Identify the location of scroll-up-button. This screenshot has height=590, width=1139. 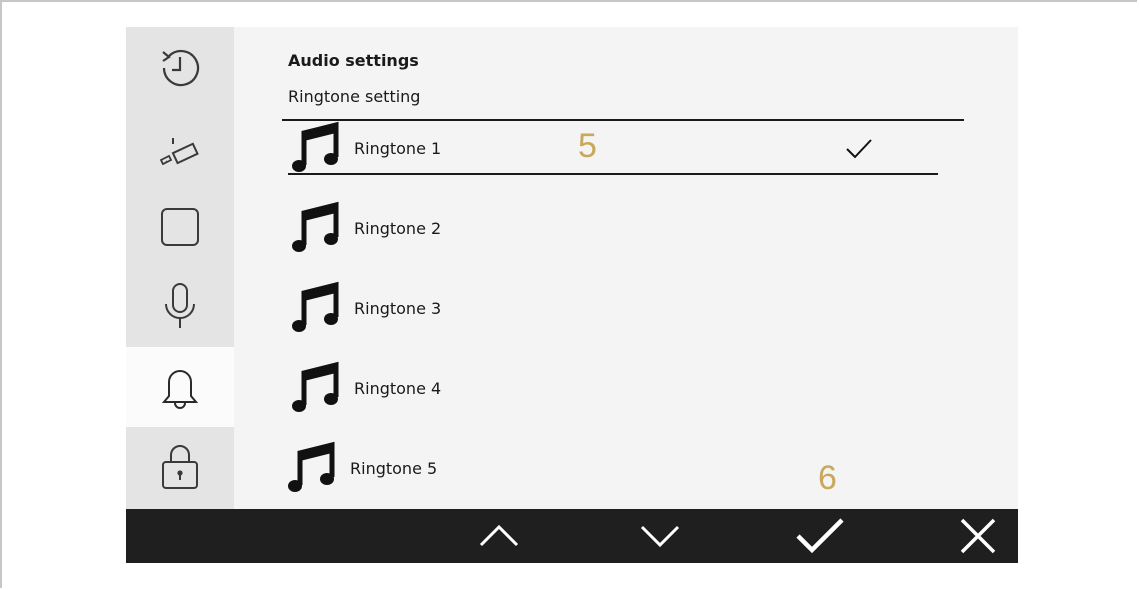
(499, 536).